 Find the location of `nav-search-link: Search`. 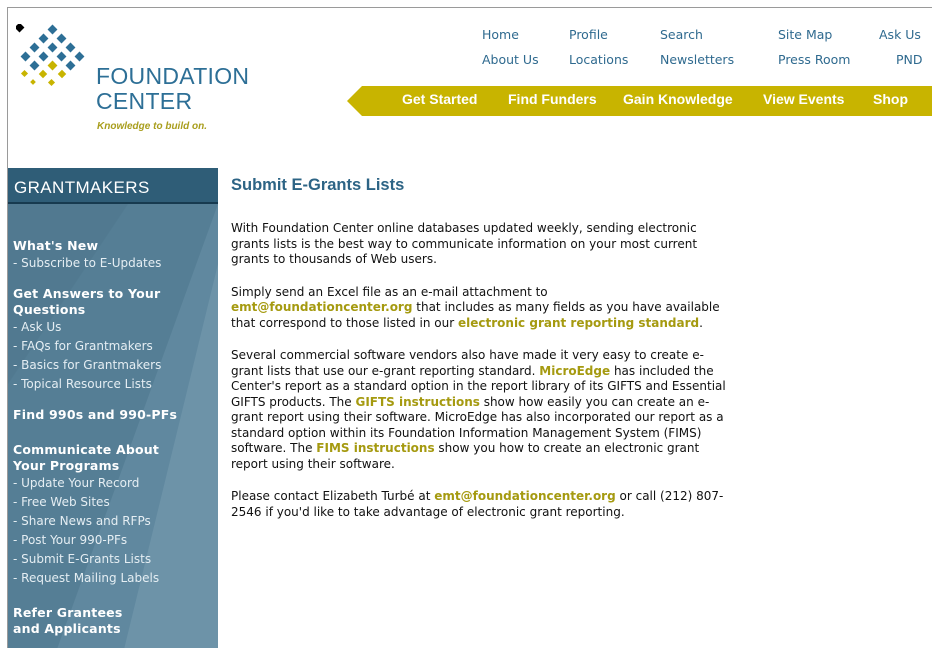

nav-search-link: Search is located at coordinates (681, 34).